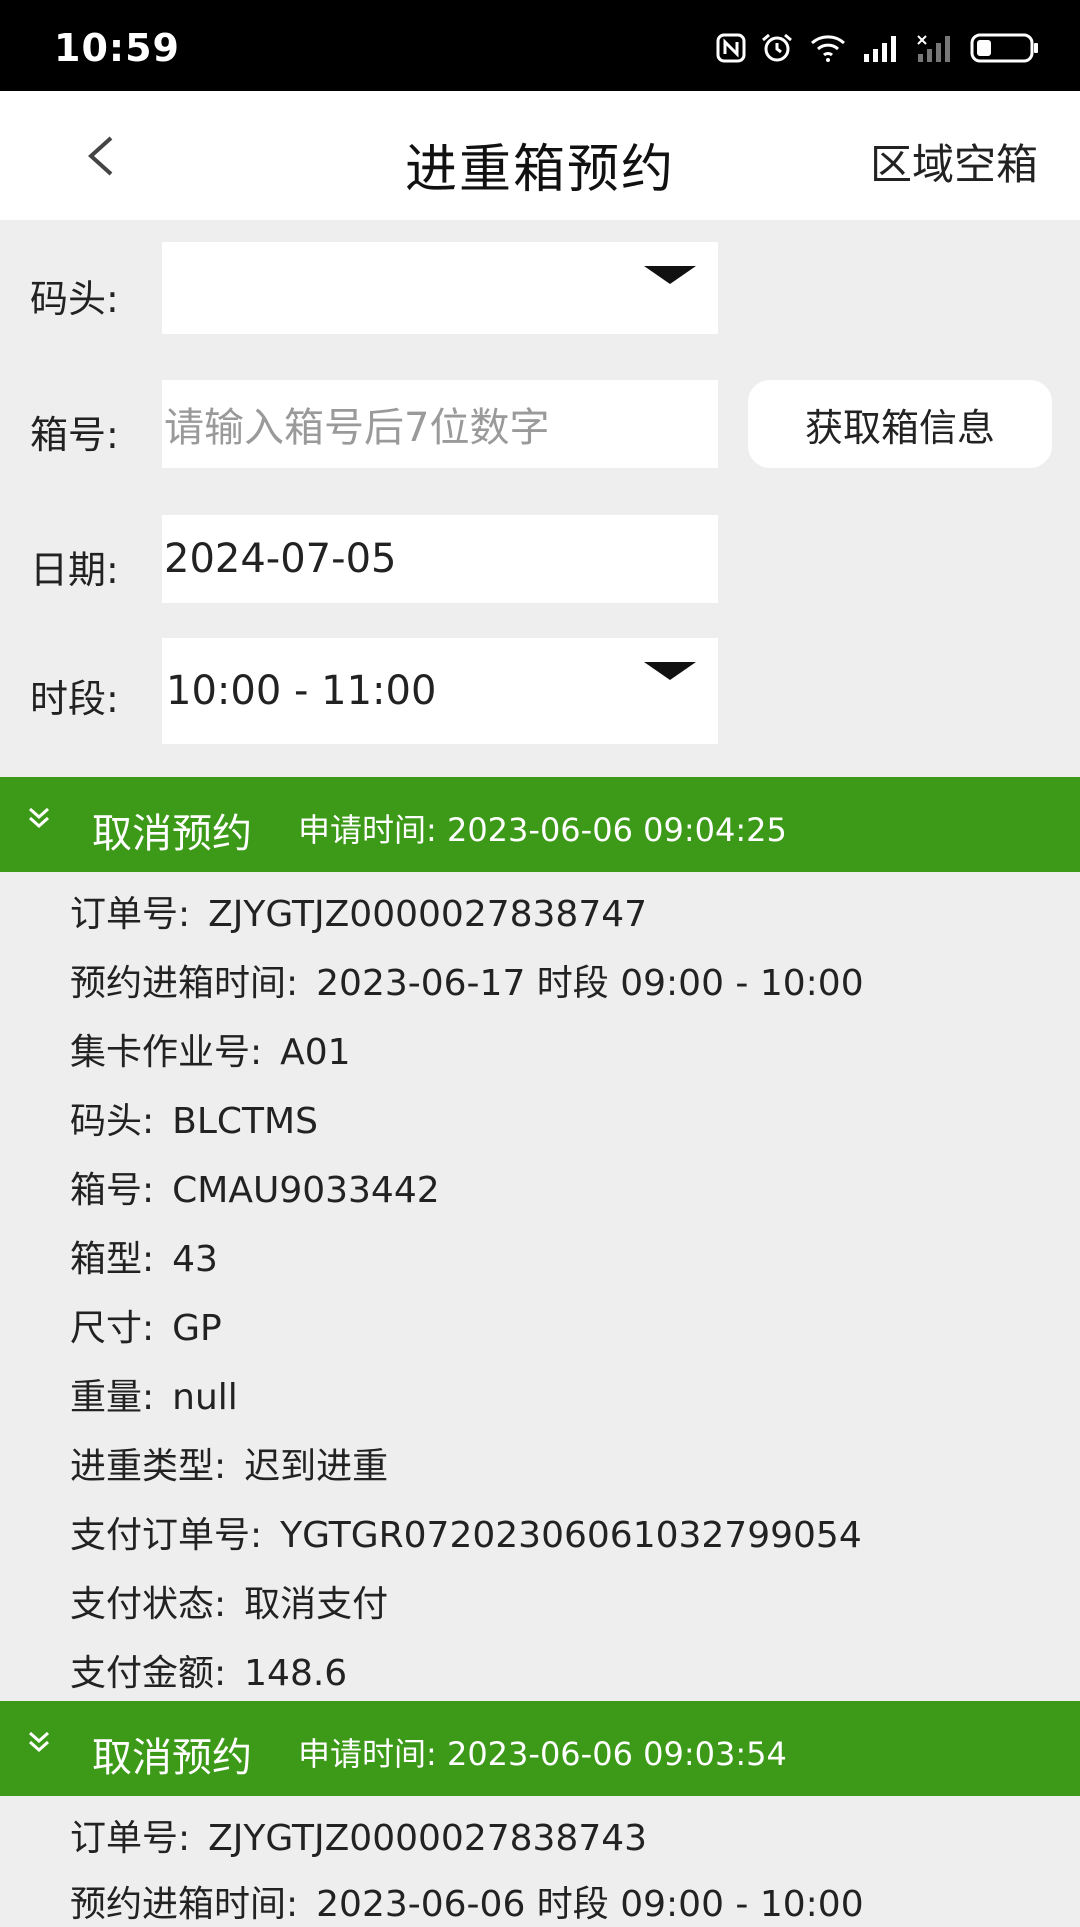 The height and width of the screenshot is (1927, 1080). I want to click on detail-booking-time: 预约进箱时间: 2023-06-06 时段 09:00 - 10:00, so click(467, 1904).